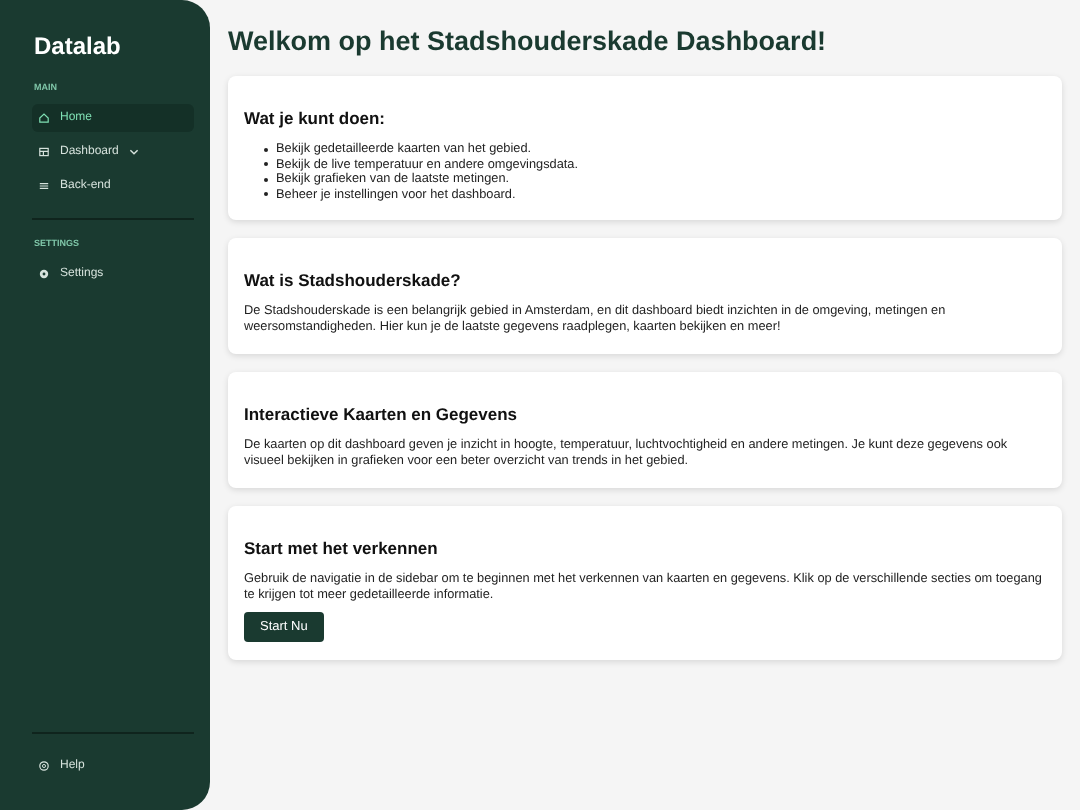 The width and height of the screenshot is (1080, 810). What do you see at coordinates (44, 152) in the screenshot?
I see `dashboard-icon` at bounding box center [44, 152].